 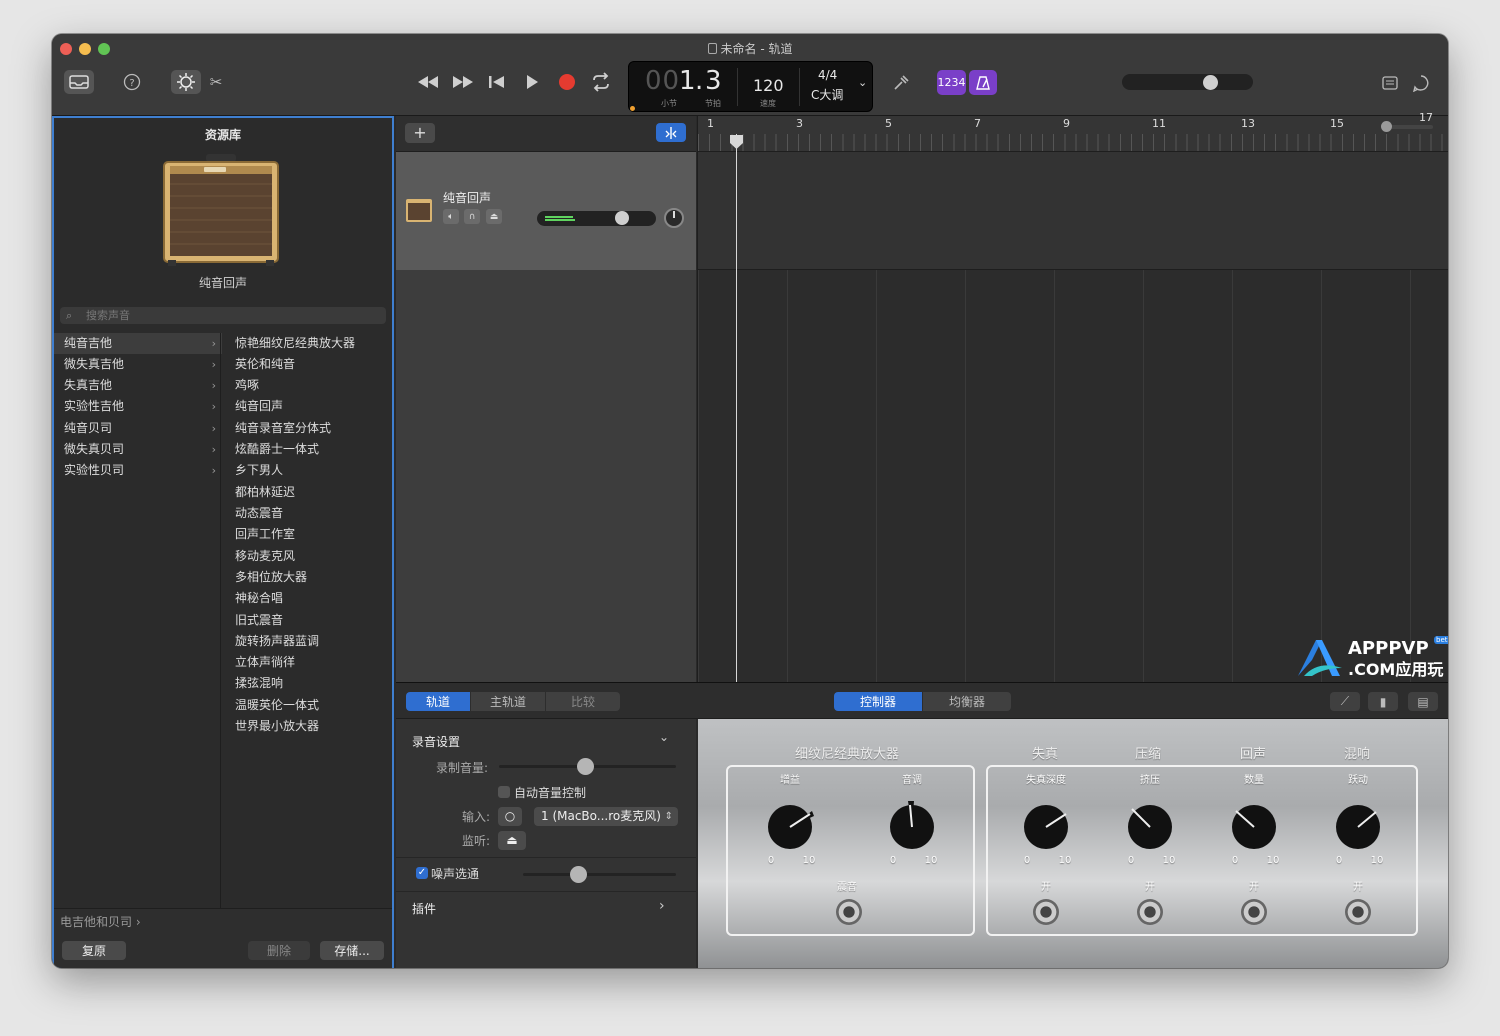 What do you see at coordinates (295, 343) in the screenshot?
I see `preset-item: 惊艳细纹尼经典放大器` at bounding box center [295, 343].